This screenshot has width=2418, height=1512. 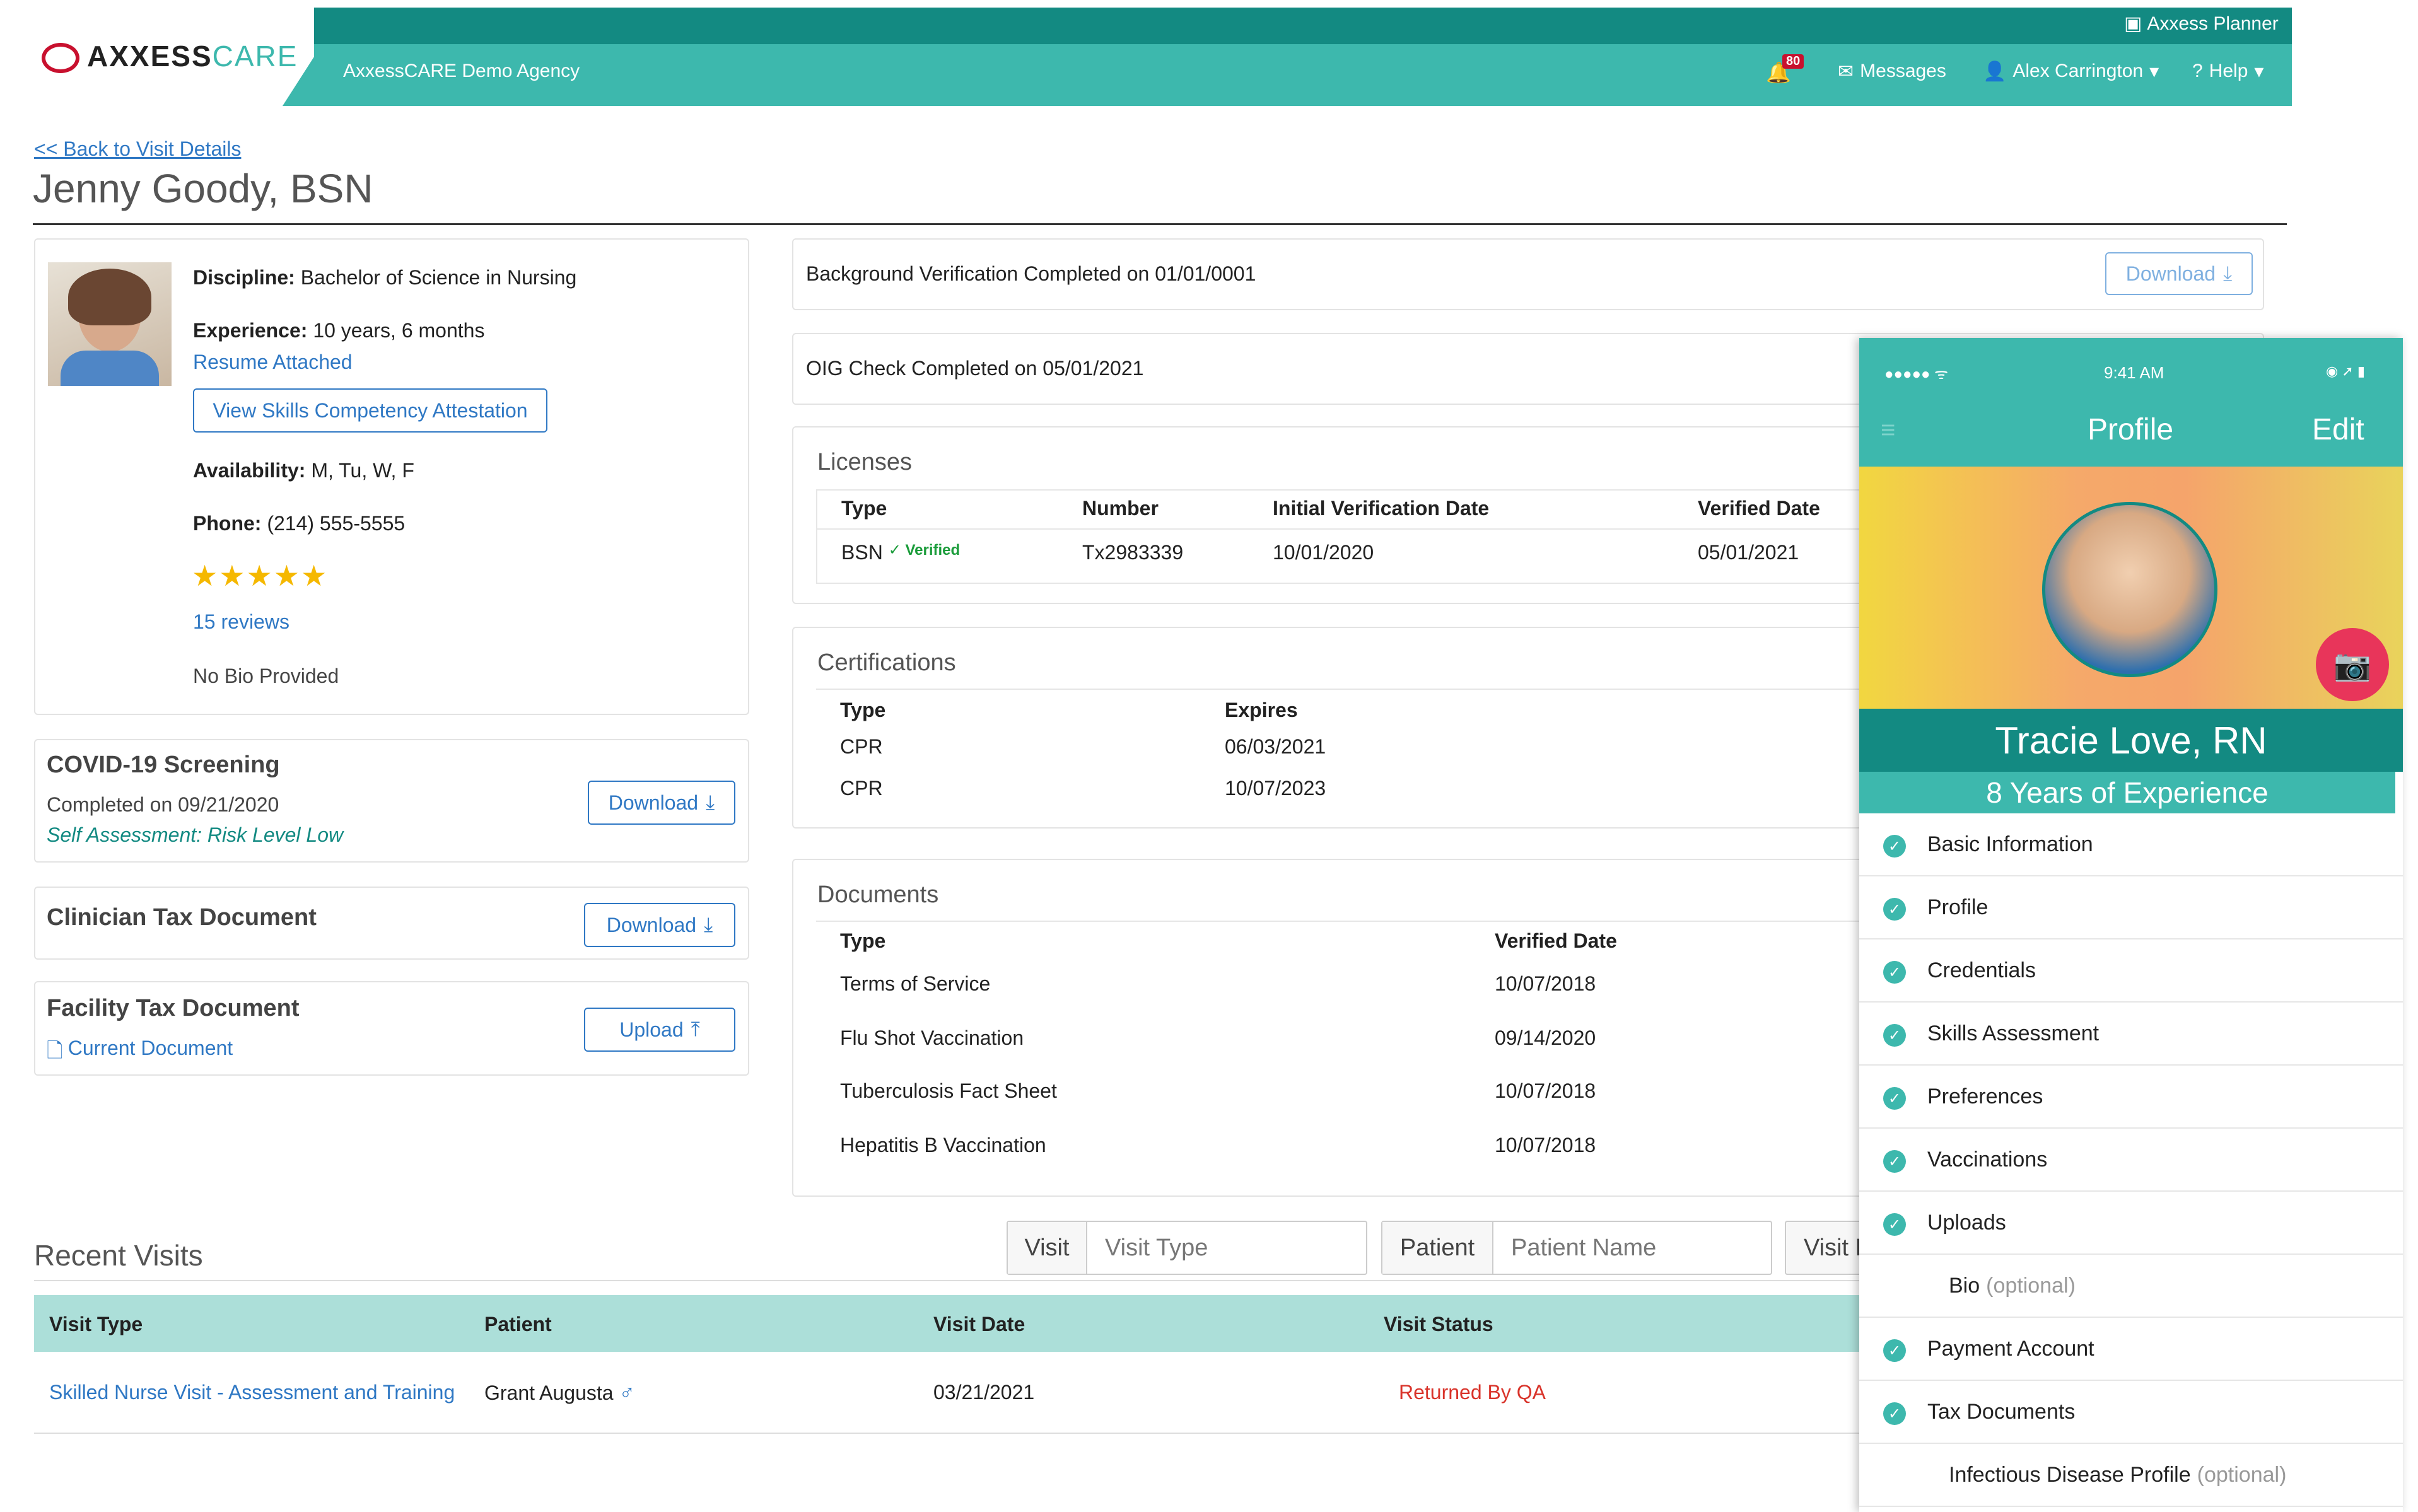 I want to click on availability-value: M, Tu, W, F, so click(x=362, y=471).